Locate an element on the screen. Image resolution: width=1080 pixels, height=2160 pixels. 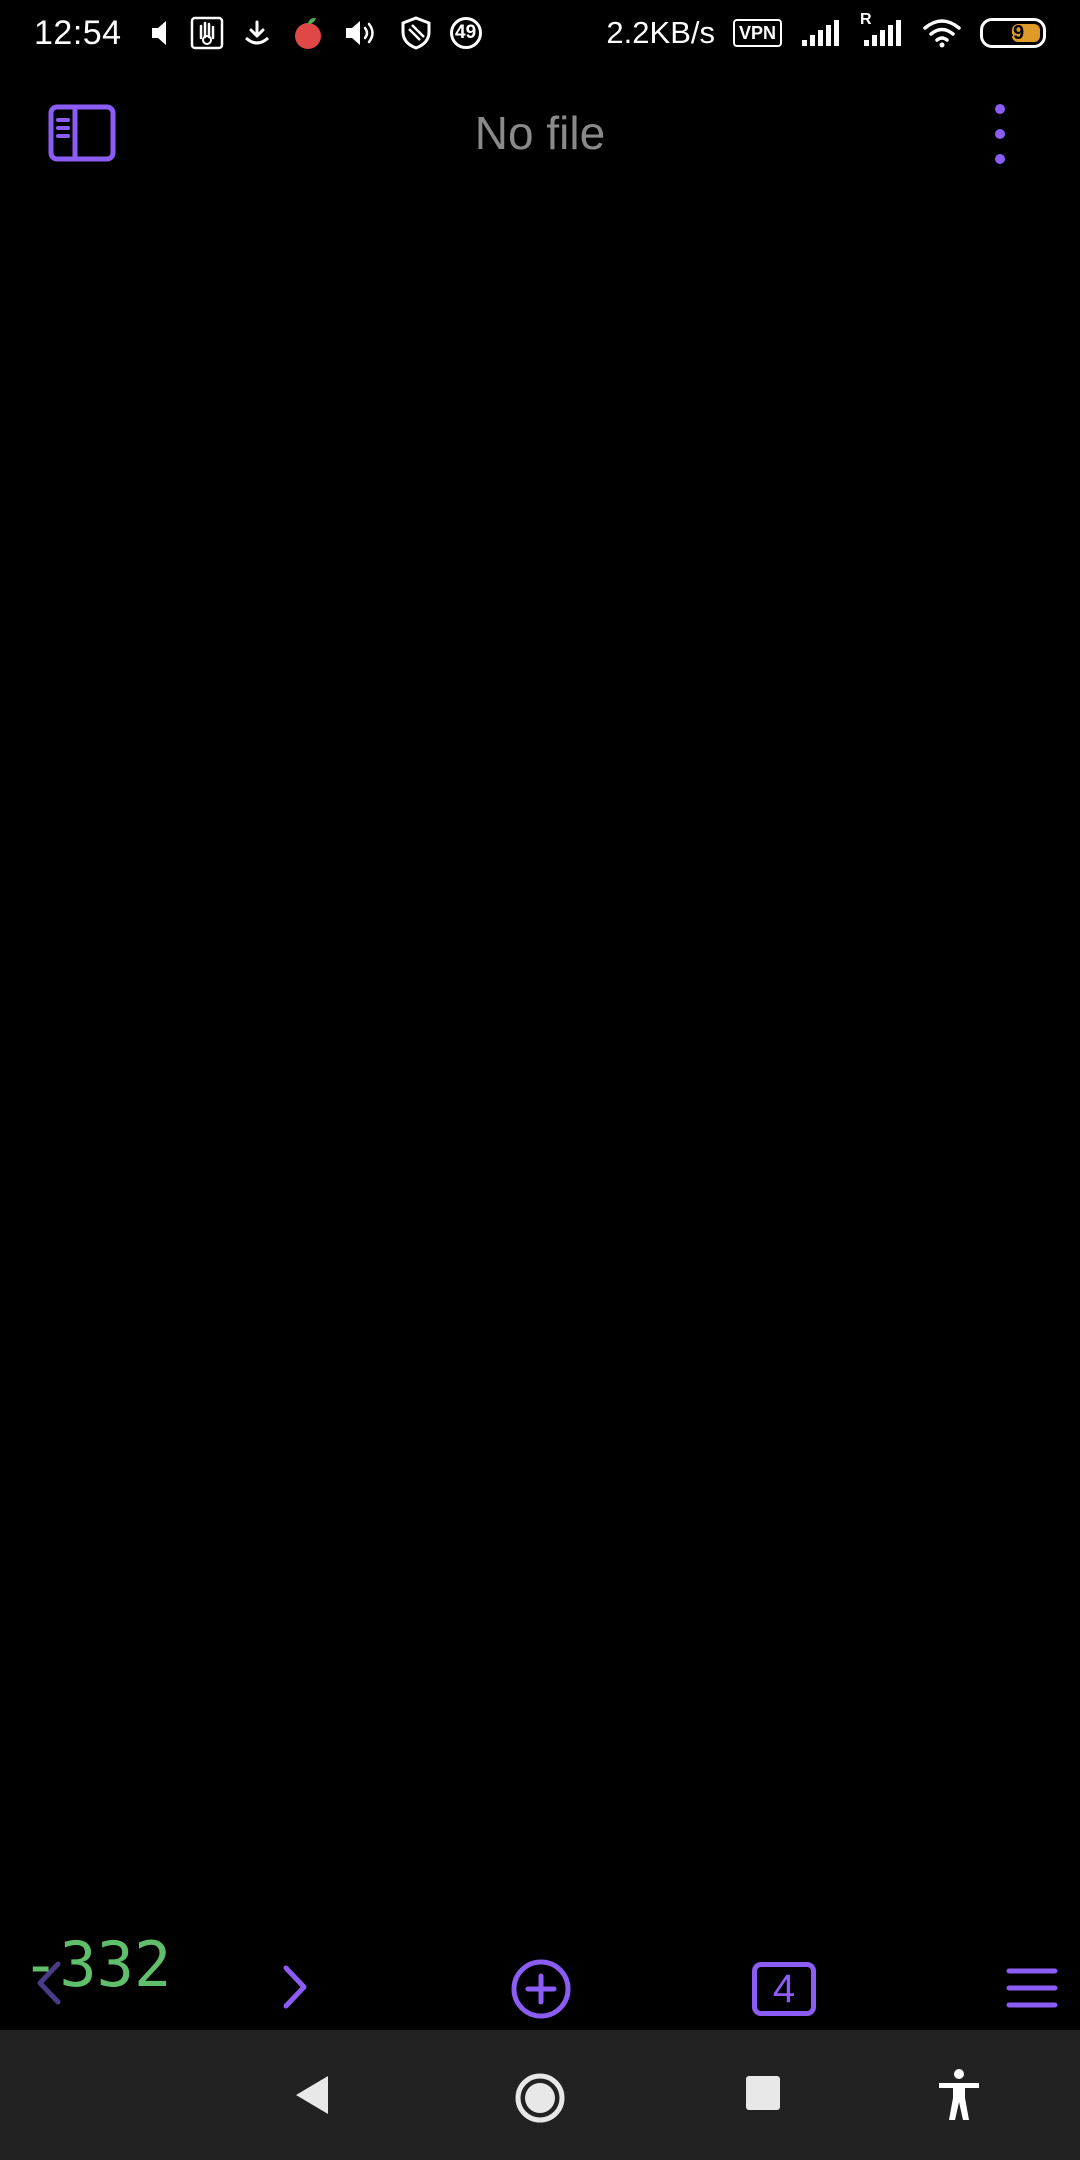
more-vertical-icon is located at coordinates (1000, 134).